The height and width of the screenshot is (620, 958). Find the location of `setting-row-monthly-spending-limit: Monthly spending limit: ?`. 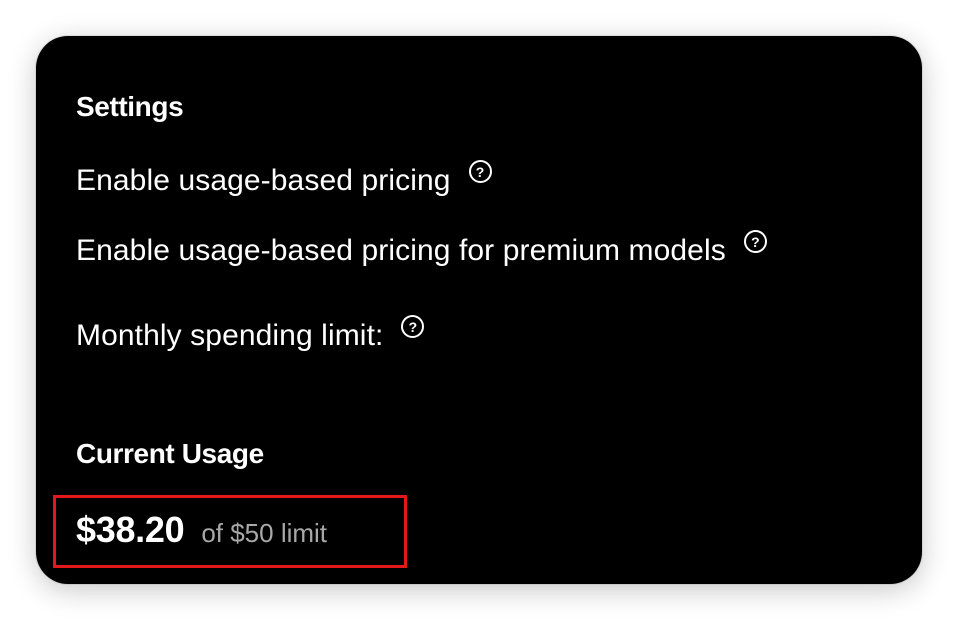

setting-row-monthly-spending-limit: Monthly spending limit: ? is located at coordinates (250, 333).